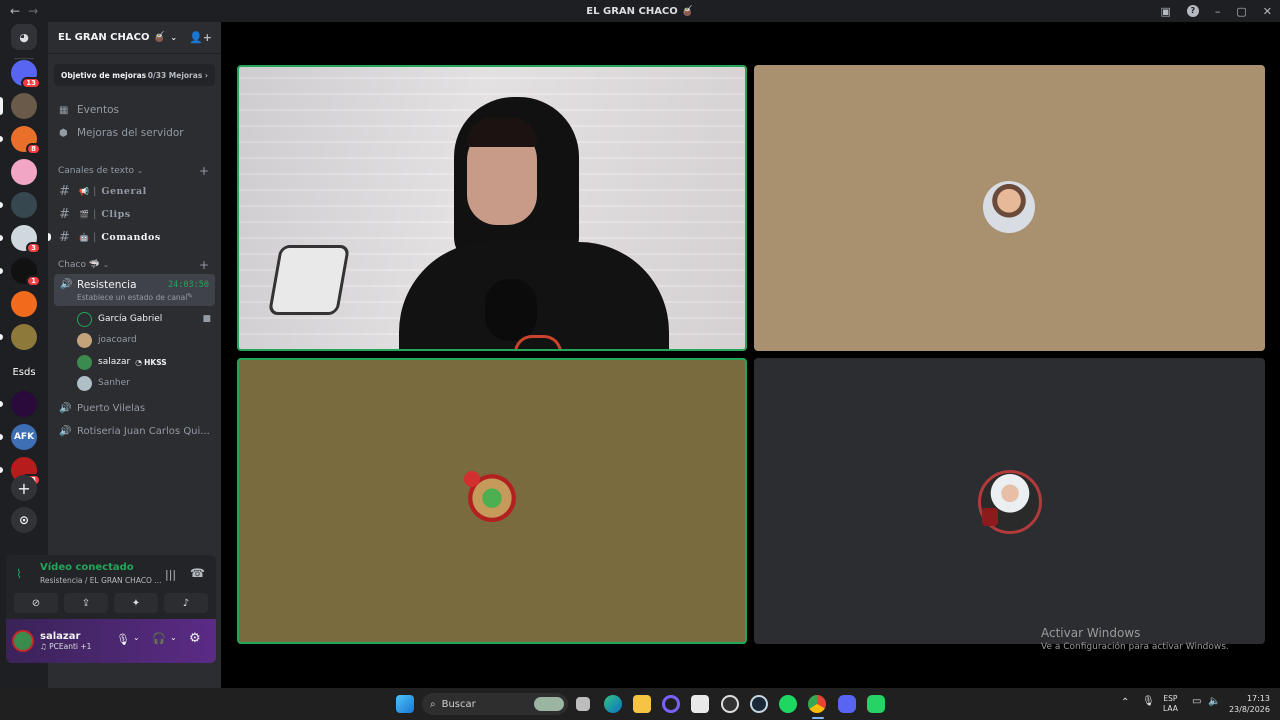 This screenshot has height=720, width=1280. Describe the element at coordinates (405, 704) in the screenshot. I see `windows-start-icon` at that location.